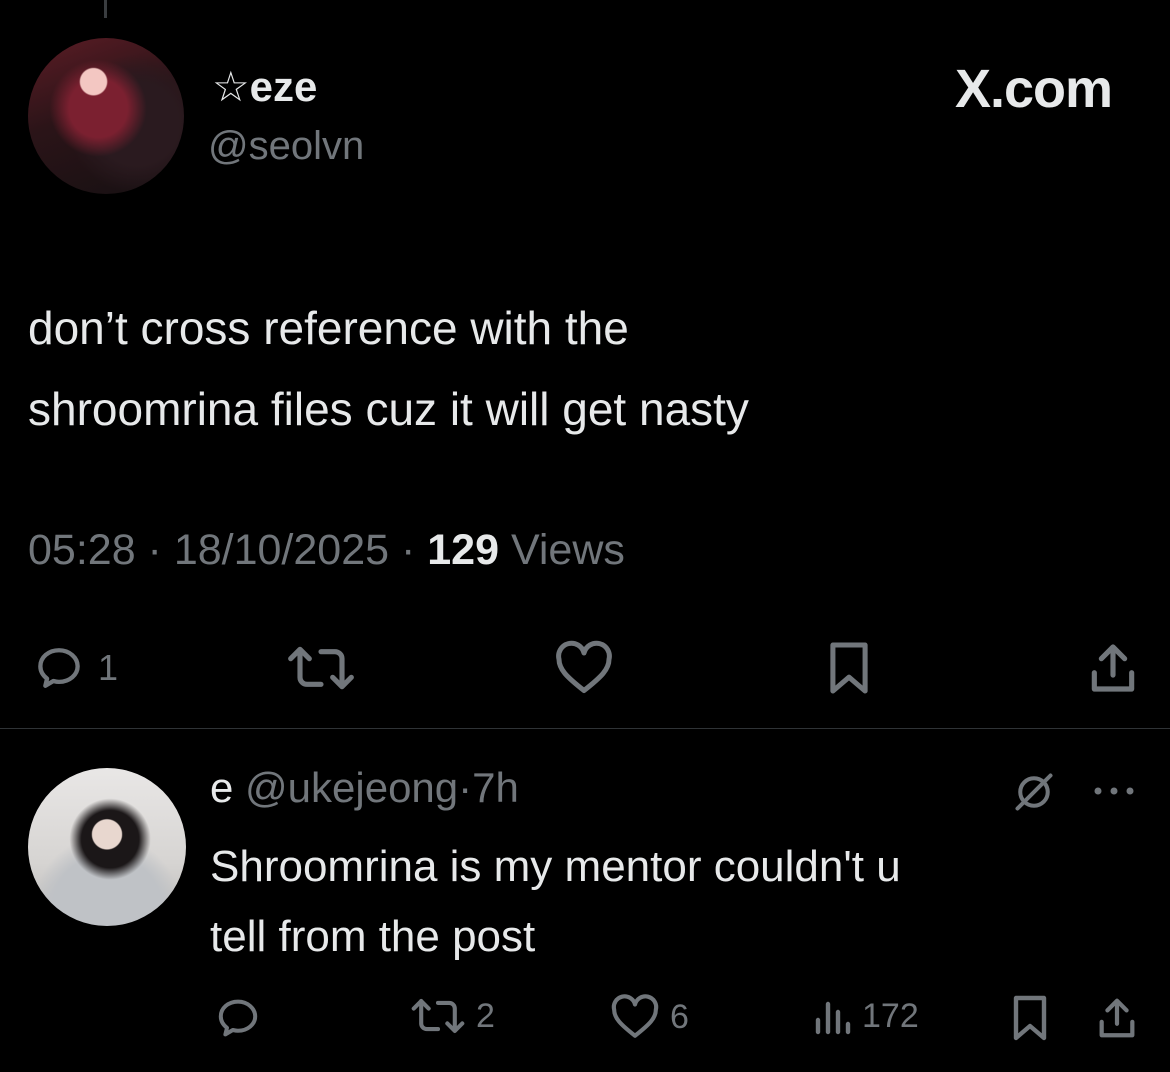 The width and height of the screenshot is (1170, 1072). I want to click on more-button, so click(1114, 793).